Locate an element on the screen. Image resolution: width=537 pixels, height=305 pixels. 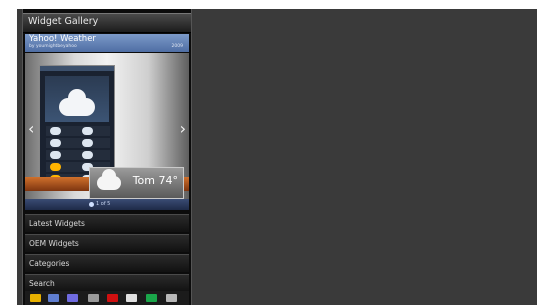
menu-item-label: Search is located at coordinates (42, 283).